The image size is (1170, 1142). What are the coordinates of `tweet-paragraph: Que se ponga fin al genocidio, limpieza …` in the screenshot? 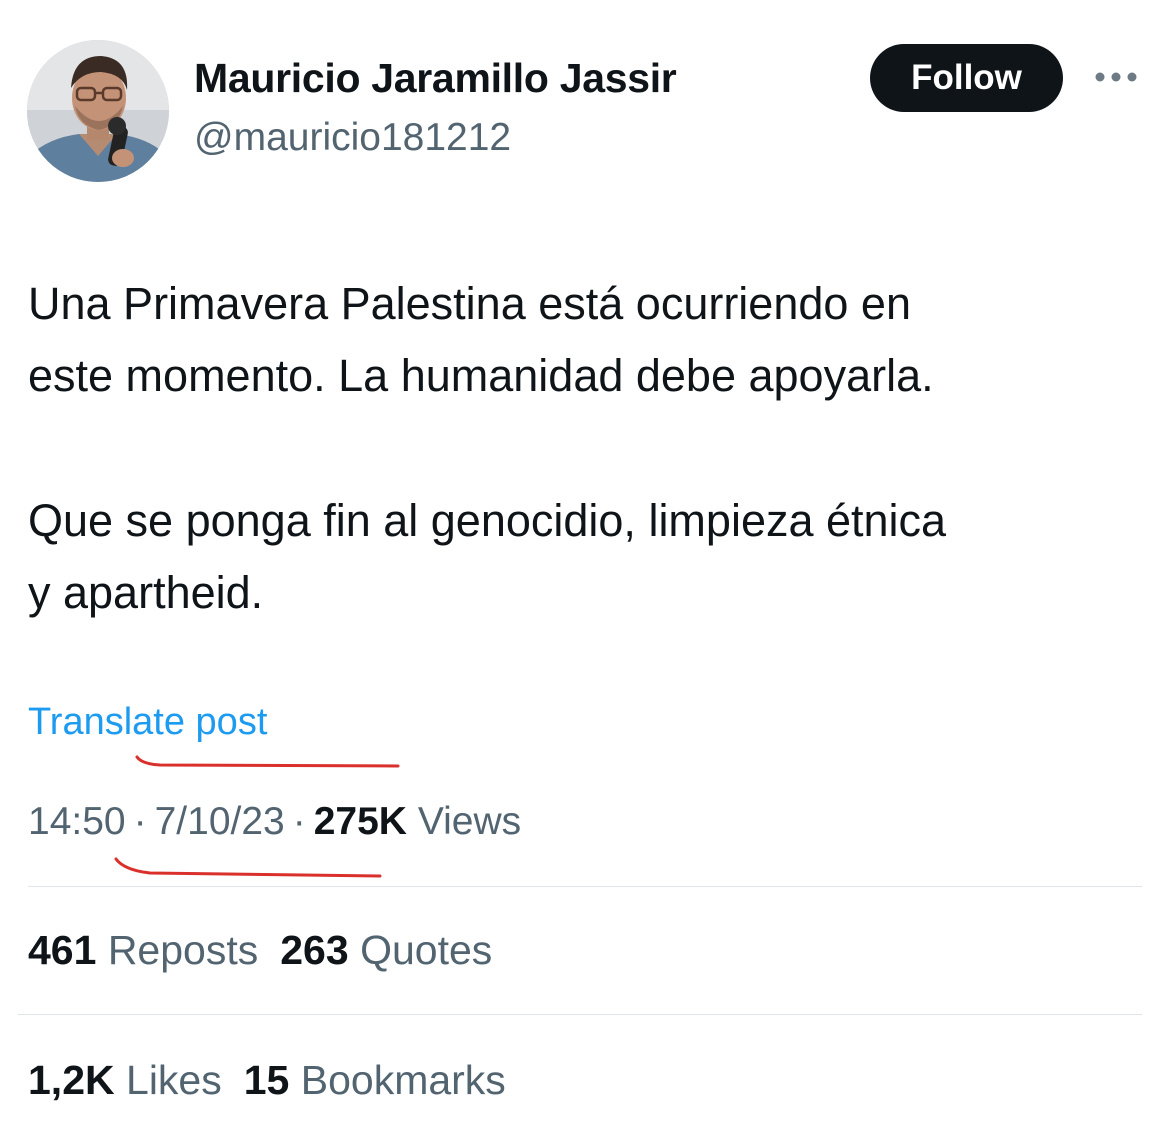 It's located at (487, 556).